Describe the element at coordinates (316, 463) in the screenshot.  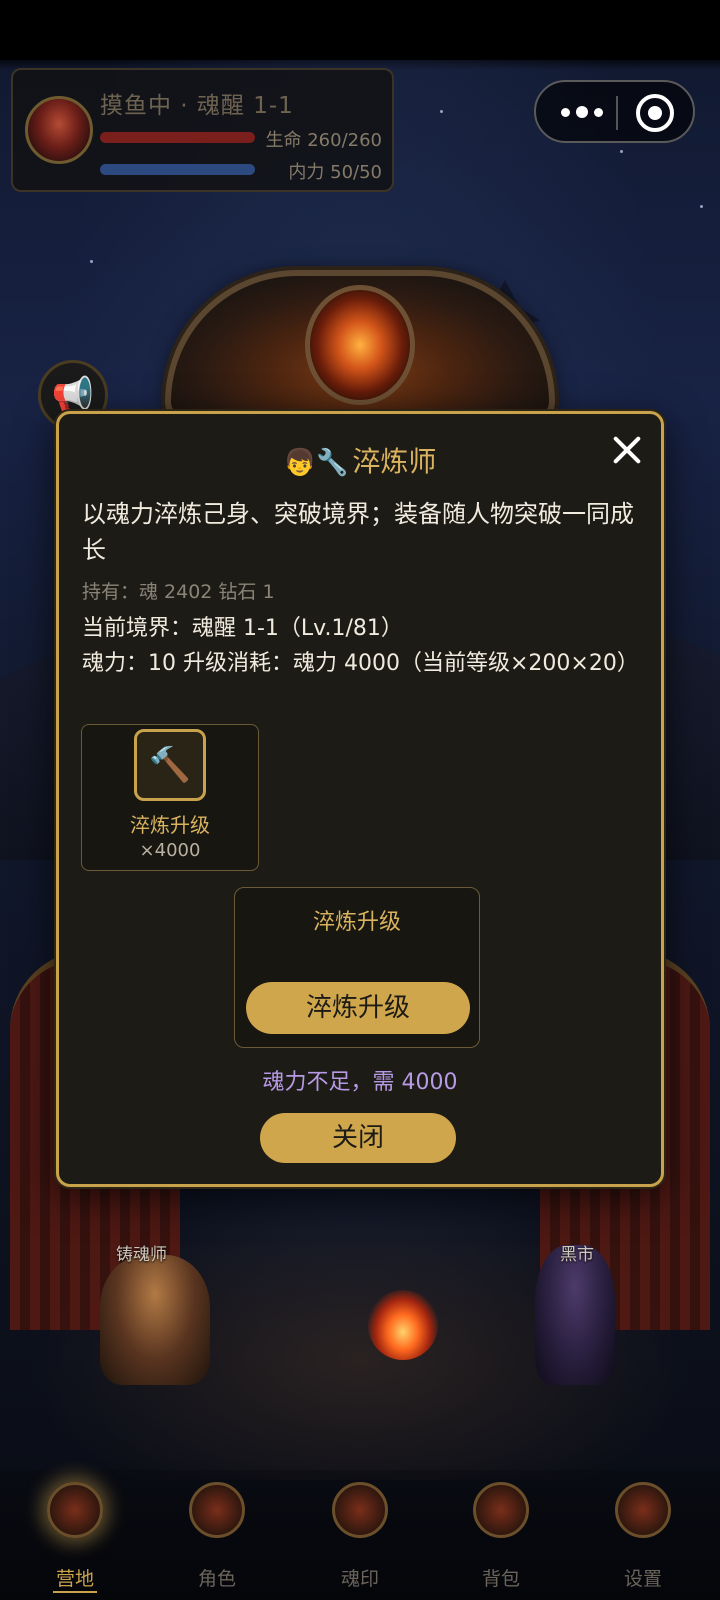
I see `refiner-avatar-icon: 👦🔧` at that location.